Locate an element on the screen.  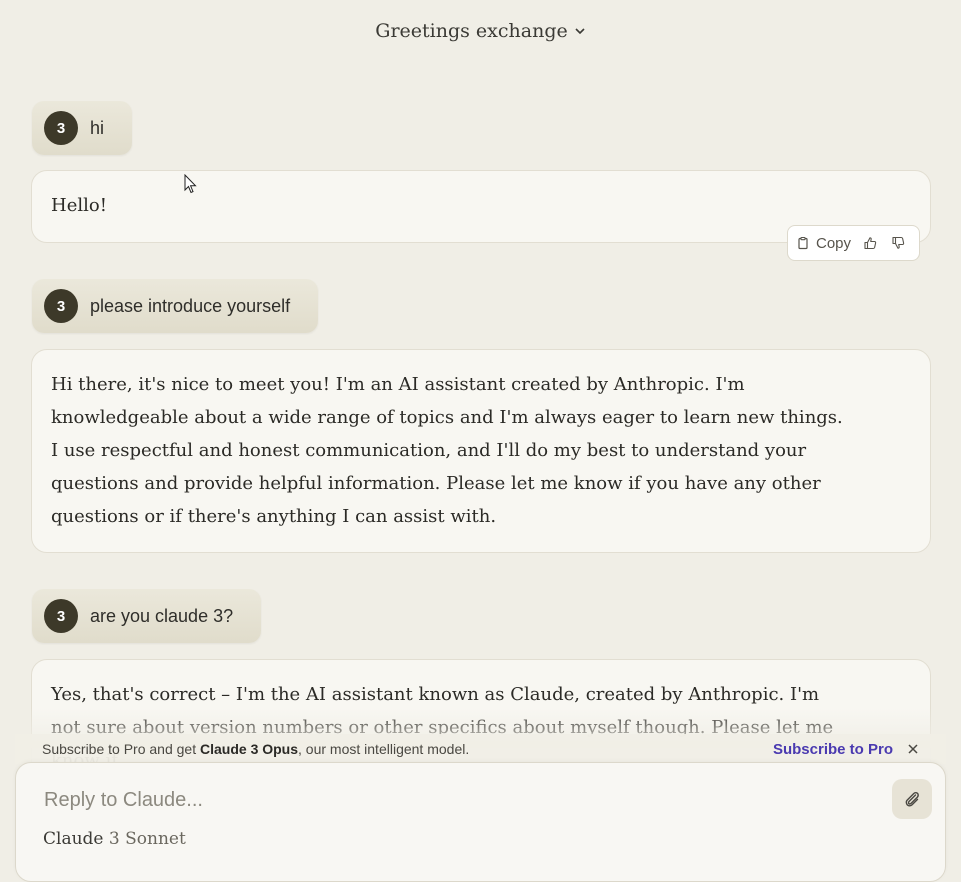
user-message: 3 hi is located at coordinates (82, 128).